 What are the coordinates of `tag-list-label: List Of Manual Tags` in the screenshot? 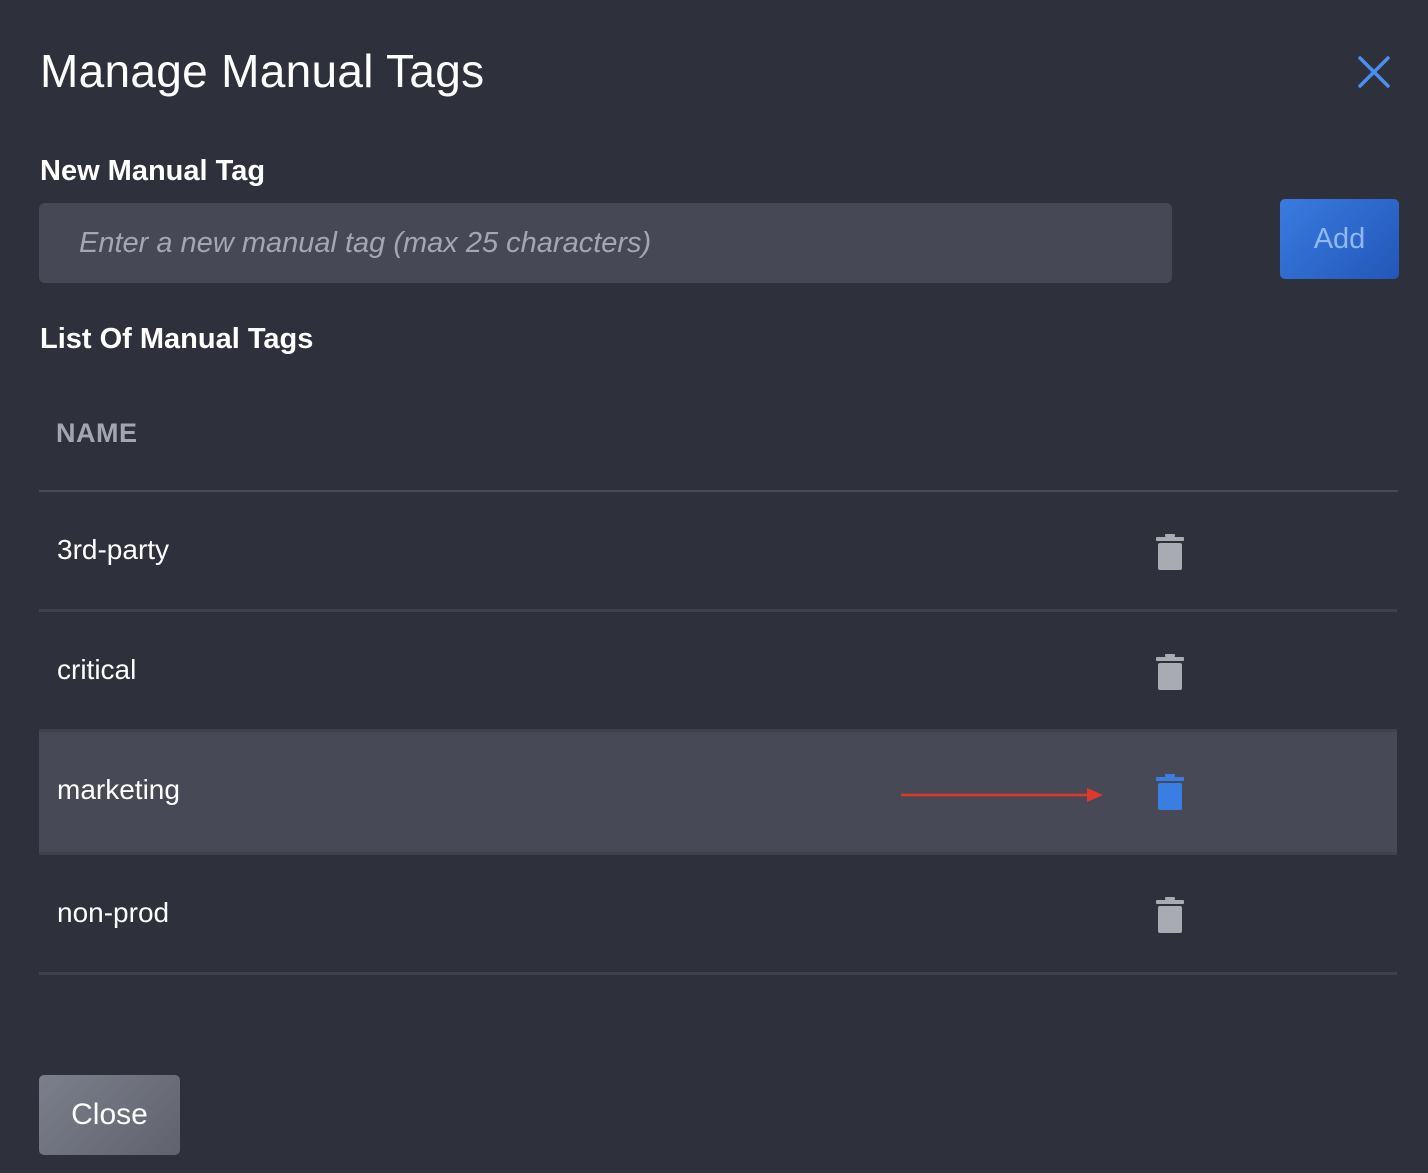 It's located at (177, 339).